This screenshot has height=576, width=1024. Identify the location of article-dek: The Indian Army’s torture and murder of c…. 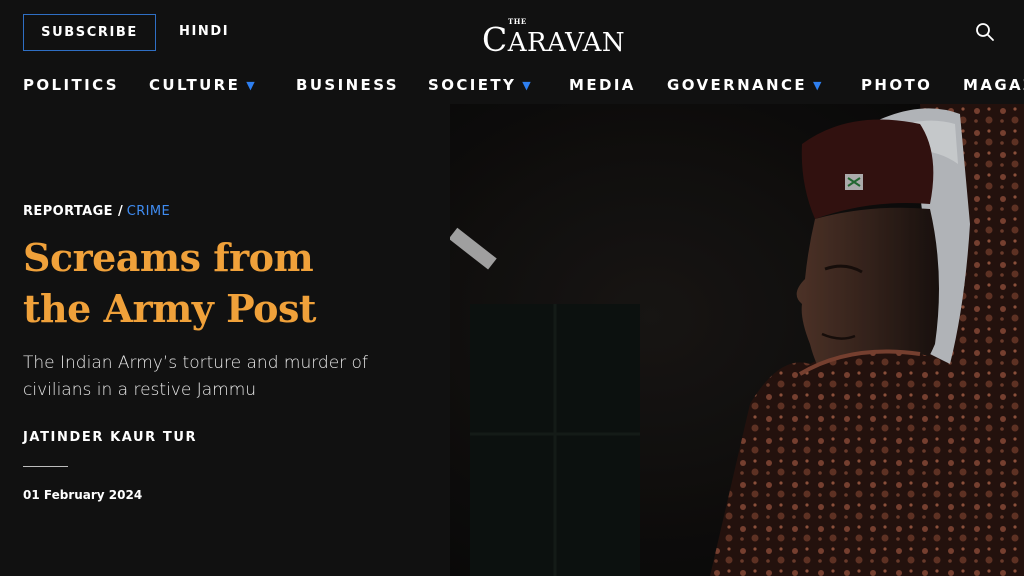
(195, 376).